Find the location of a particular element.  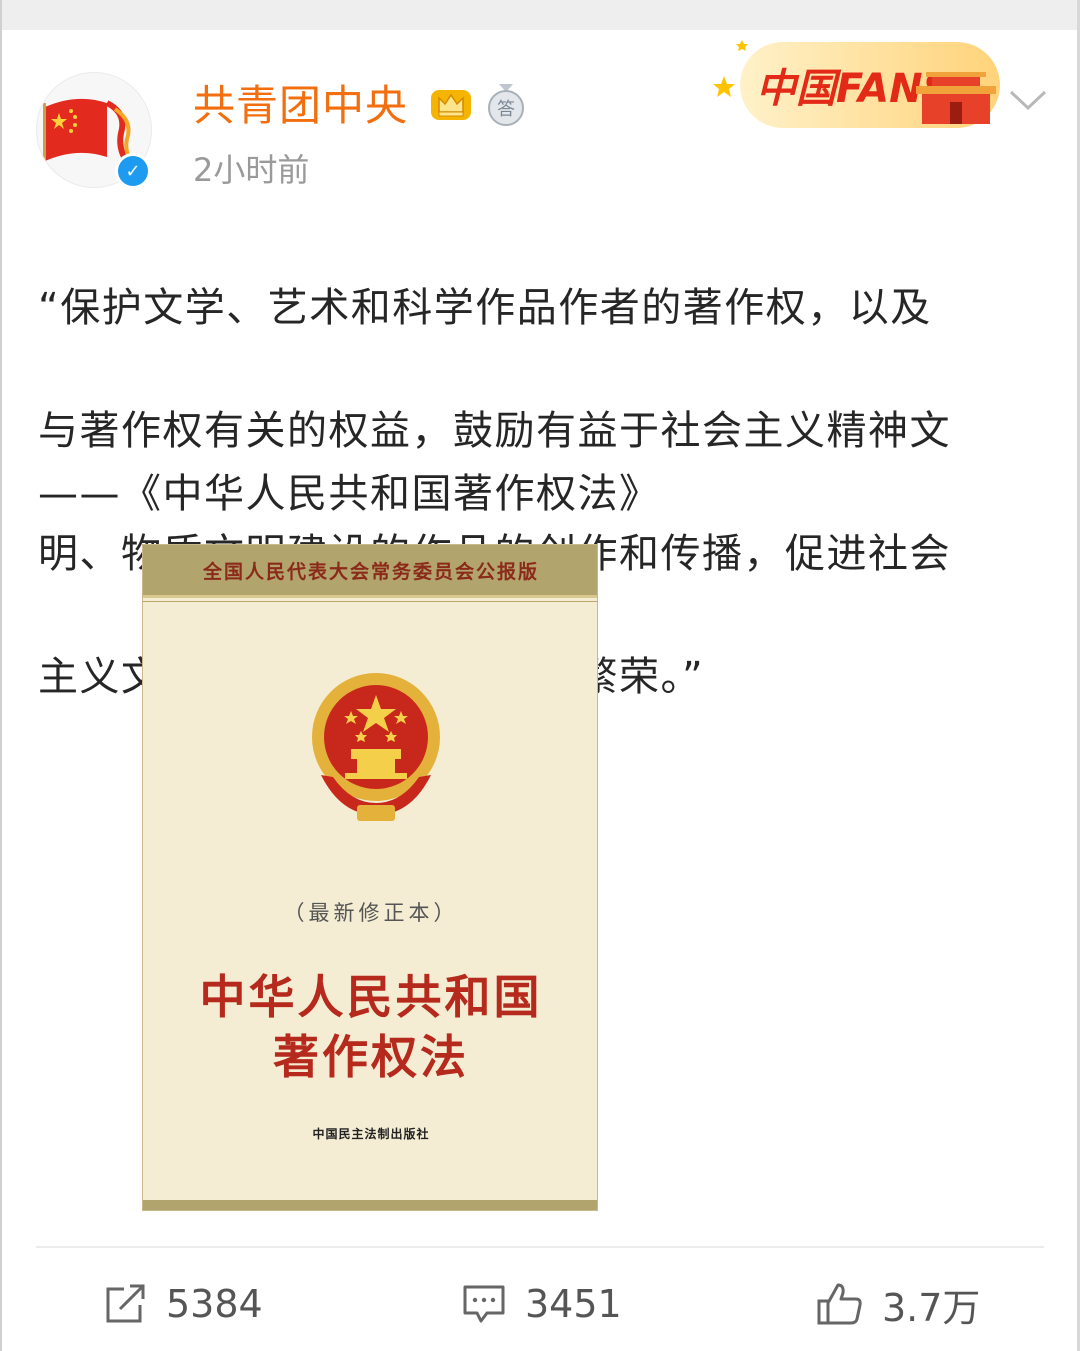

book-title-line: 著作权法 is located at coordinates (371, 1057).